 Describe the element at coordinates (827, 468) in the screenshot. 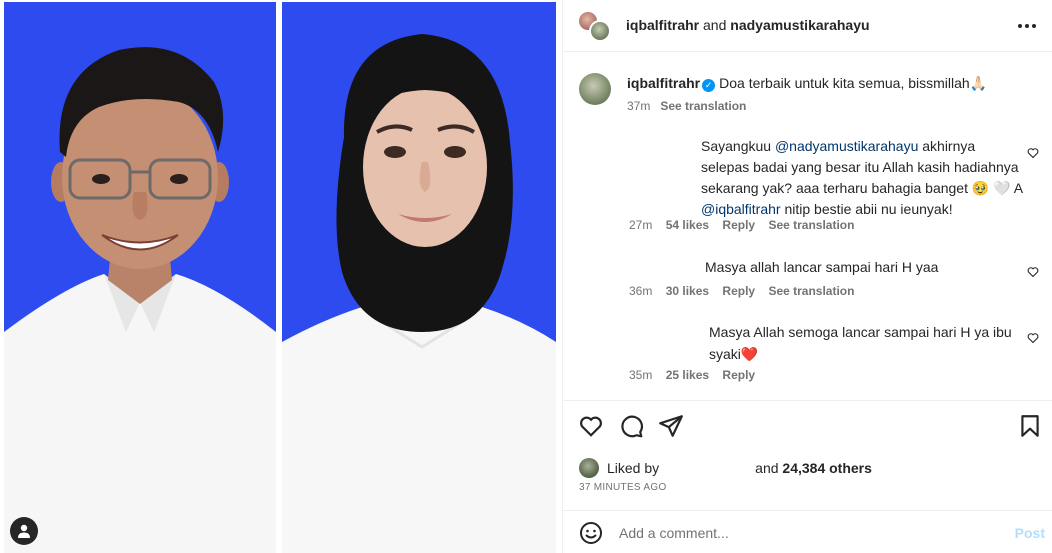

I see `likes-count: 24,384 others` at that location.